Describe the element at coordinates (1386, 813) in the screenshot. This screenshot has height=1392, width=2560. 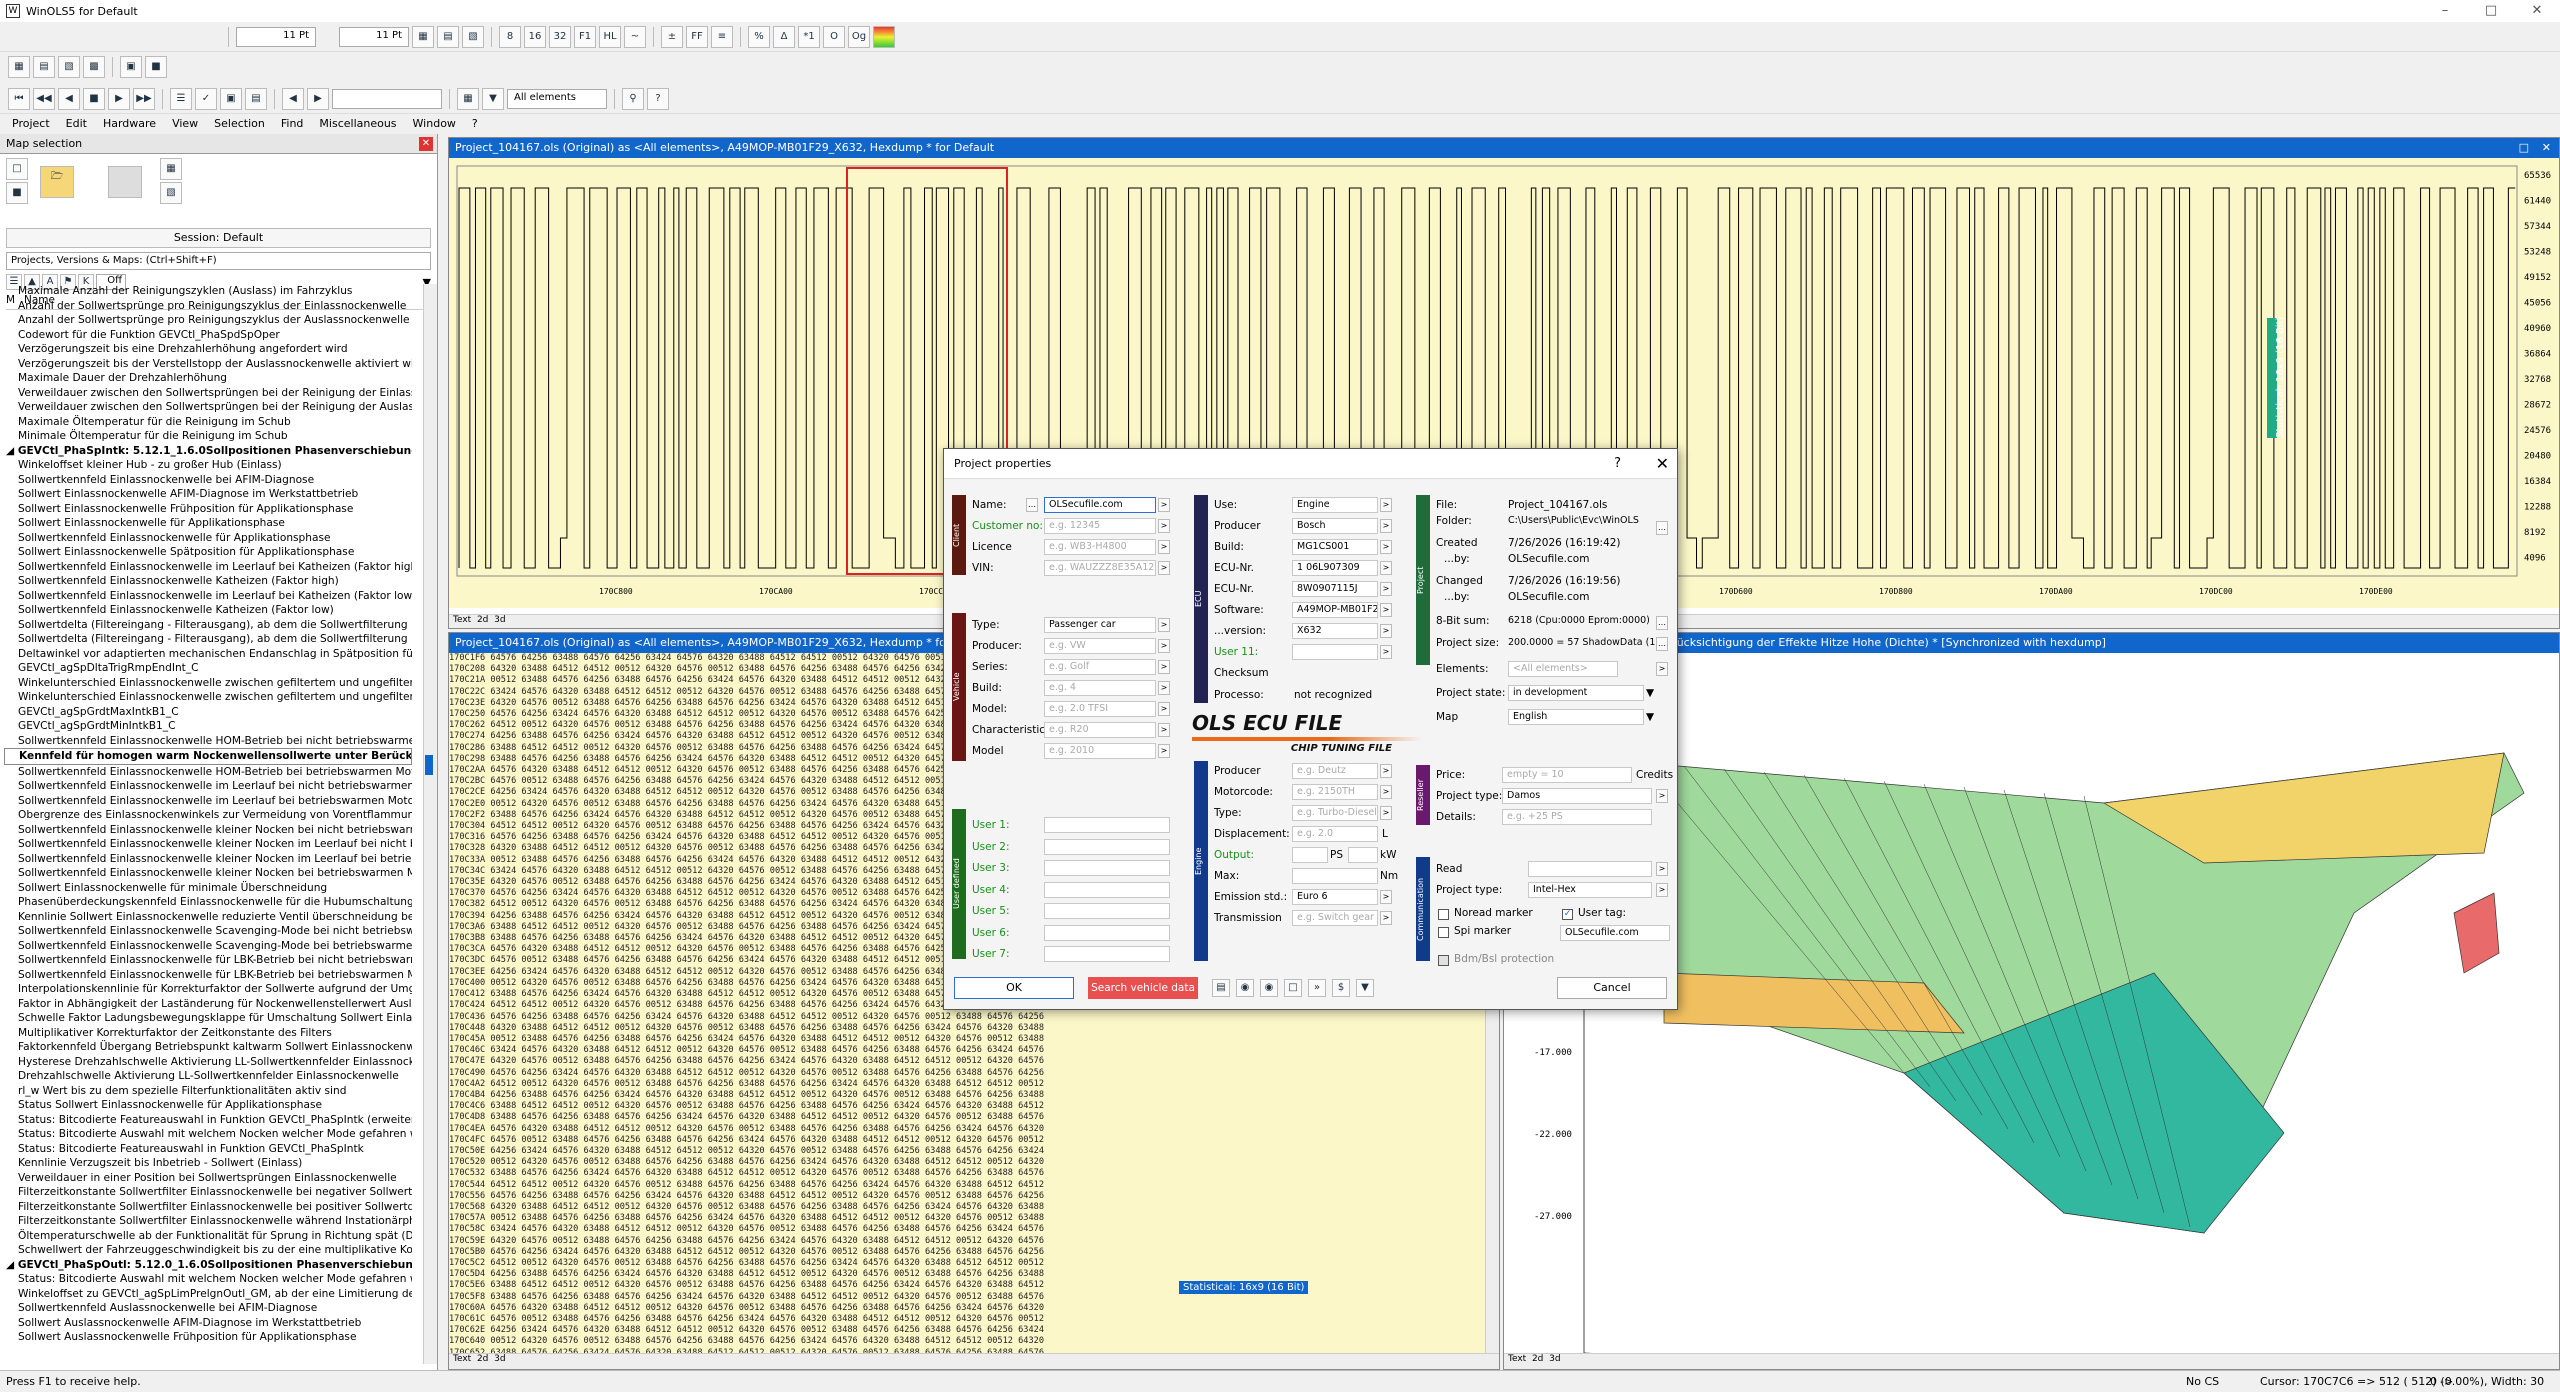
I see `engine-type-arrow: >` at that location.